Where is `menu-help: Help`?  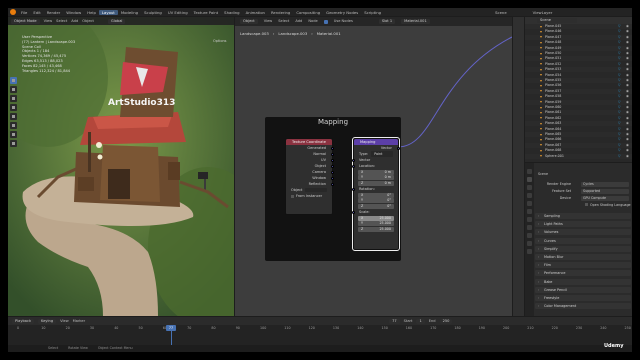
menu-help: Help is located at coordinates (91, 12).